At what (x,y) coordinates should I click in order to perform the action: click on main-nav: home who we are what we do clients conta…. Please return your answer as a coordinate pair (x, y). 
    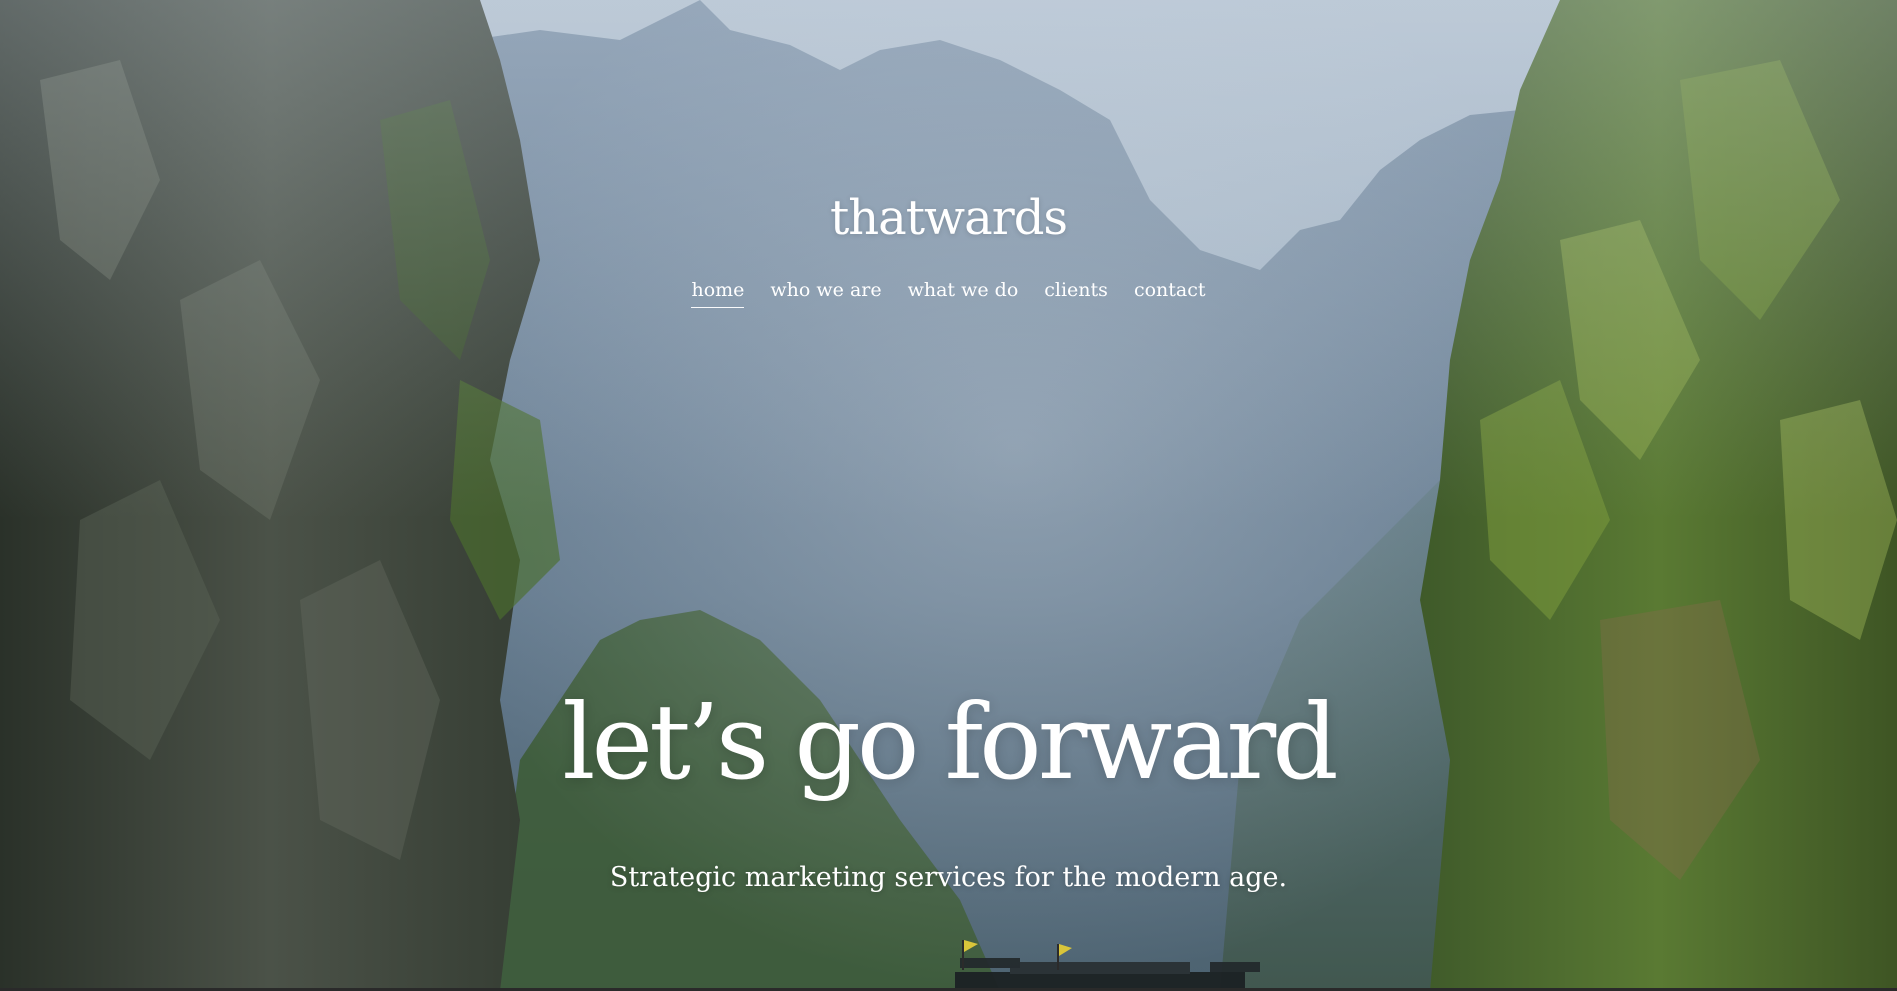
    Looking at the image, I should click on (948, 293).